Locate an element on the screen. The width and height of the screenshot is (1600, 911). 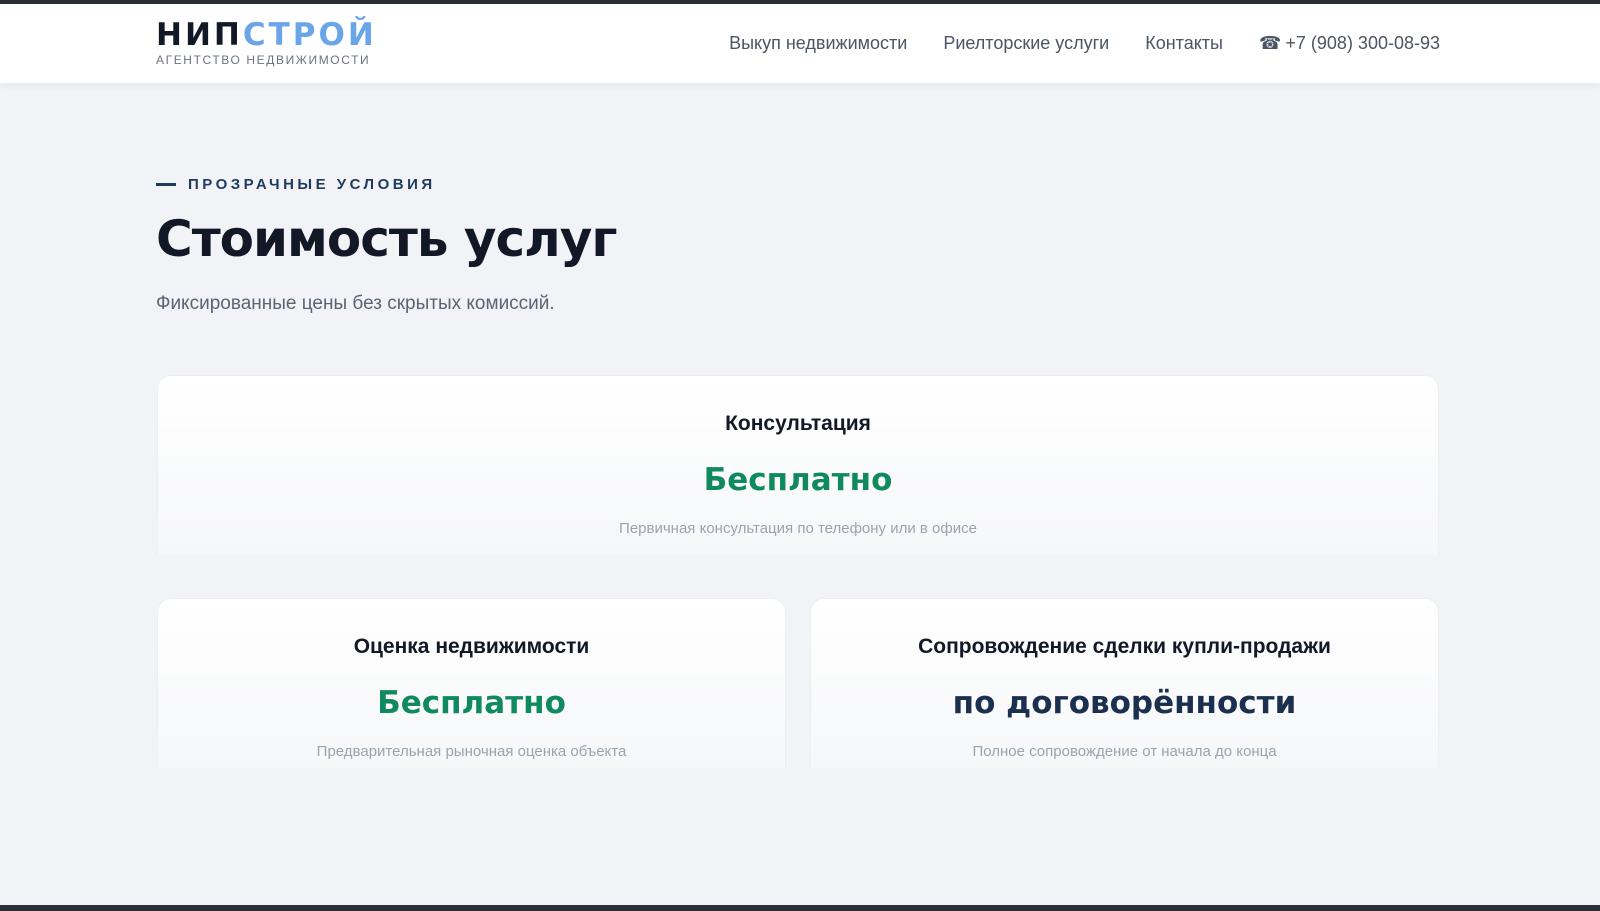
card-title: Сопровождение сделки купли-продажи is located at coordinates (1124, 646).